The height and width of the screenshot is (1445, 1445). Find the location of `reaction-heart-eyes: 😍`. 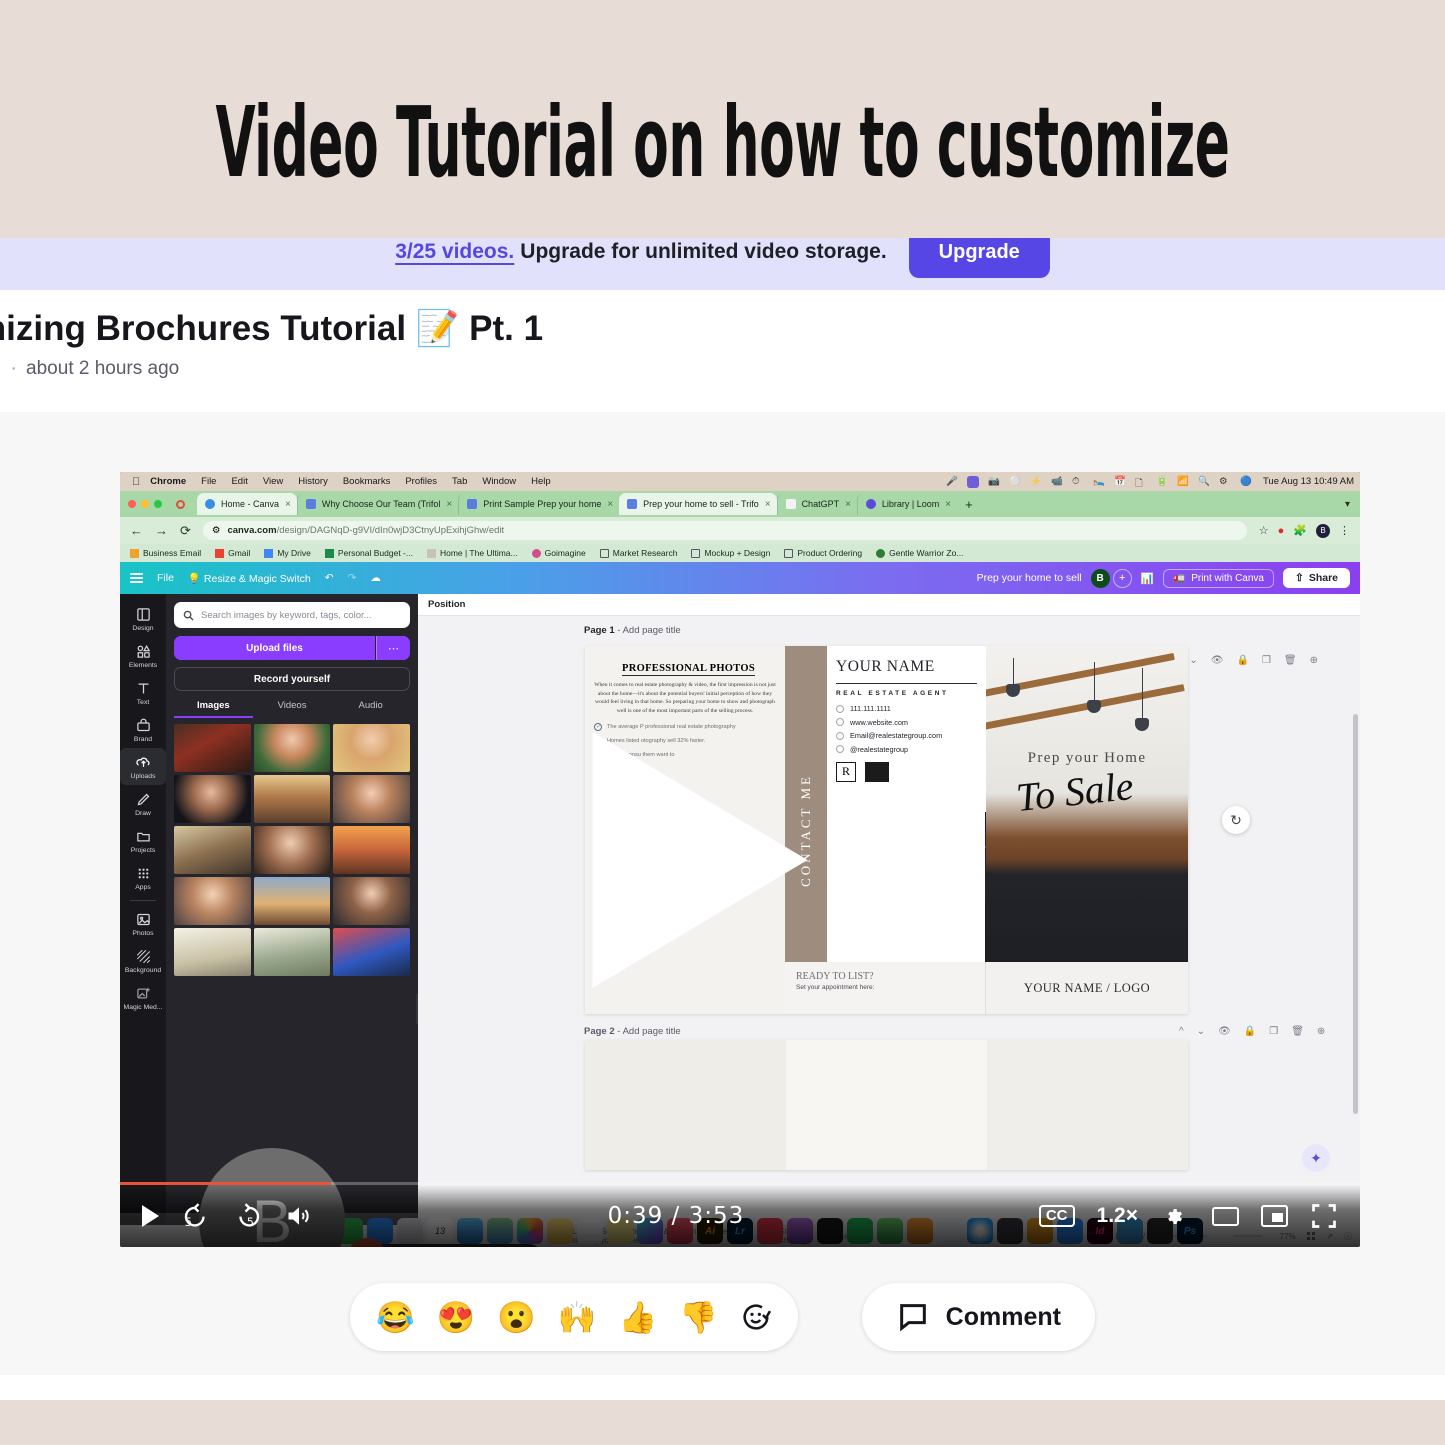

reaction-heart-eyes: 😍 is located at coordinates (456, 1317).